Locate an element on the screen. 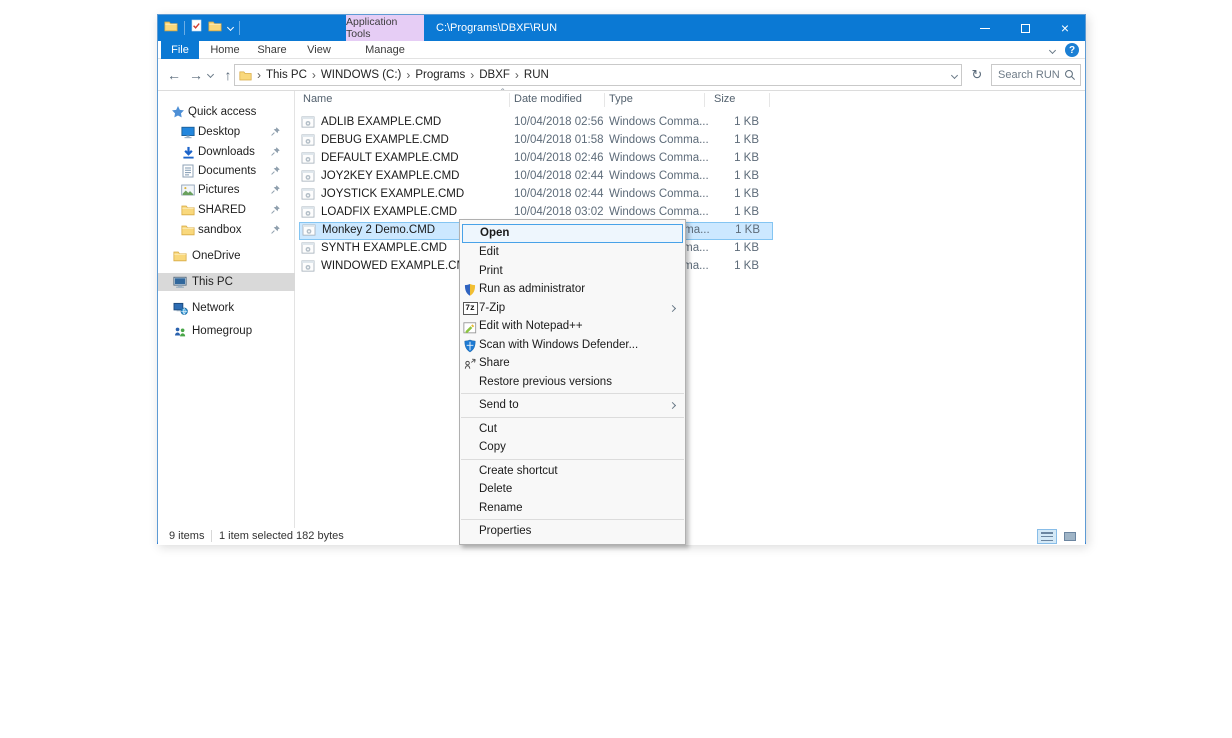 Image resolution: width=1232 pixels, height=738 pixels. details-view-button is located at coordinates (1047, 536).